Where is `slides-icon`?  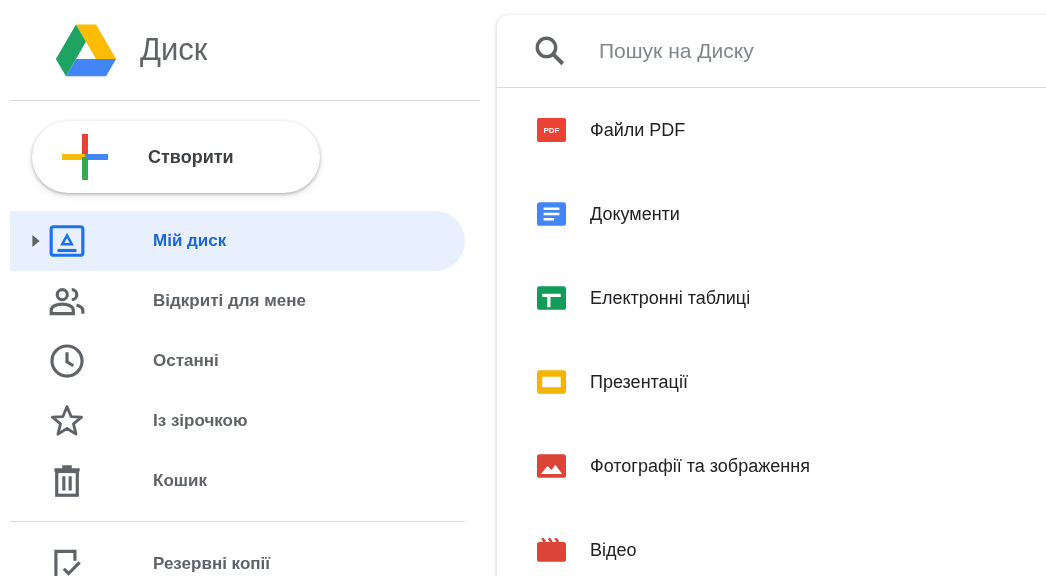
slides-icon is located at coordinates (551, 382).